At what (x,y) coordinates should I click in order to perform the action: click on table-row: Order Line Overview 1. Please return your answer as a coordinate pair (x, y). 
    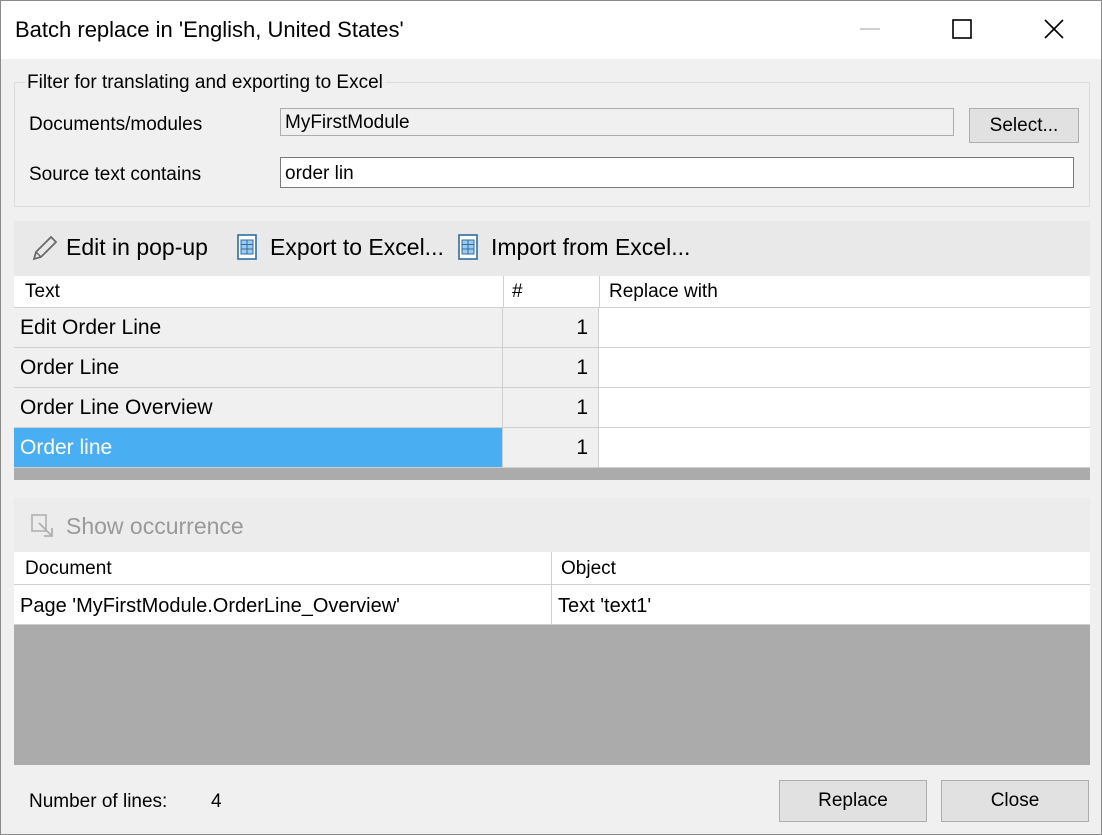
    Looking at the image, I should click on (552, 408).